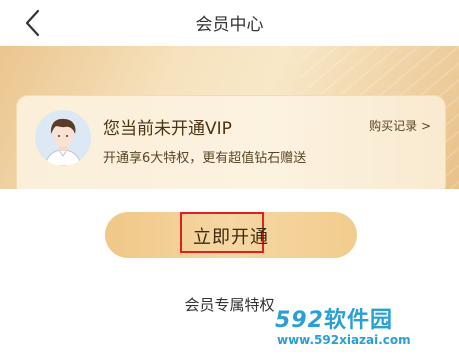 The image size is (459, 354). What do you see at coordinates (231, 237) in the screenshot?
I see `open-vip-button-label: 立即开通` at bounding box center [231, 237].